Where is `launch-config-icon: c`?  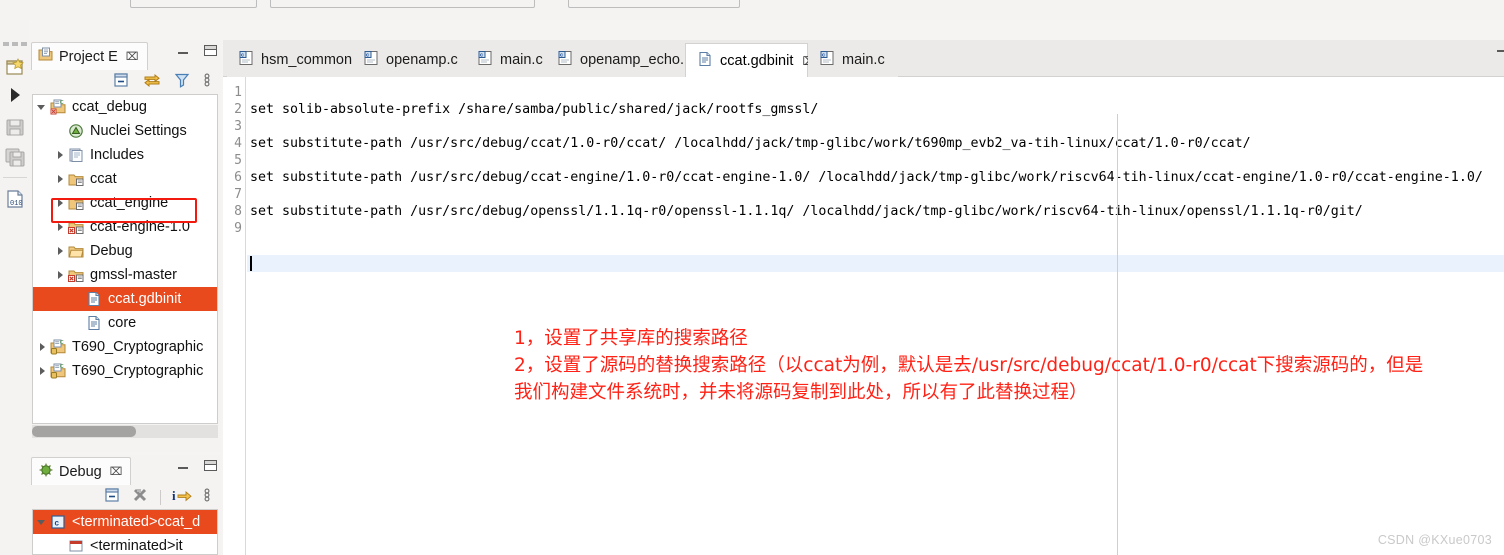
launch-config-icon: c is located at coordinates (59, 522).